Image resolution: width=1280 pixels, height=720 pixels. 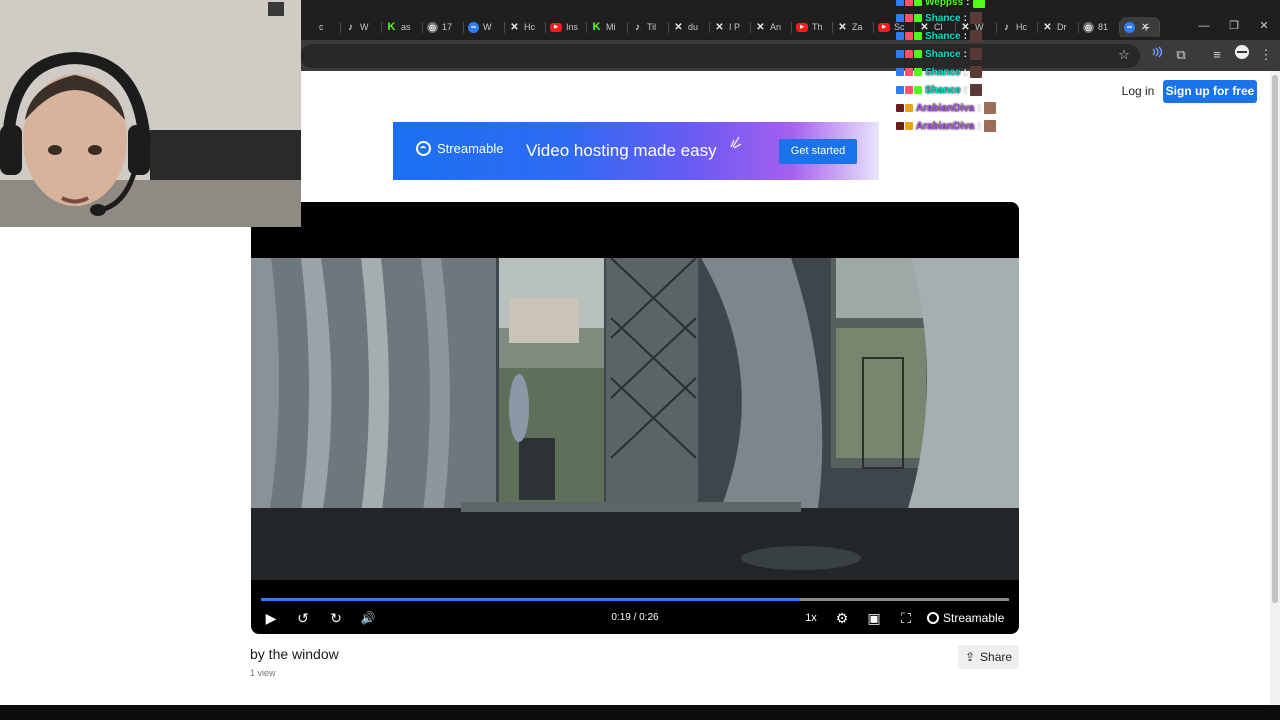 What do you see at coordinates (693, 27) in the screenshot?
I see `tab-label: du` at bounding box center [693, 27].